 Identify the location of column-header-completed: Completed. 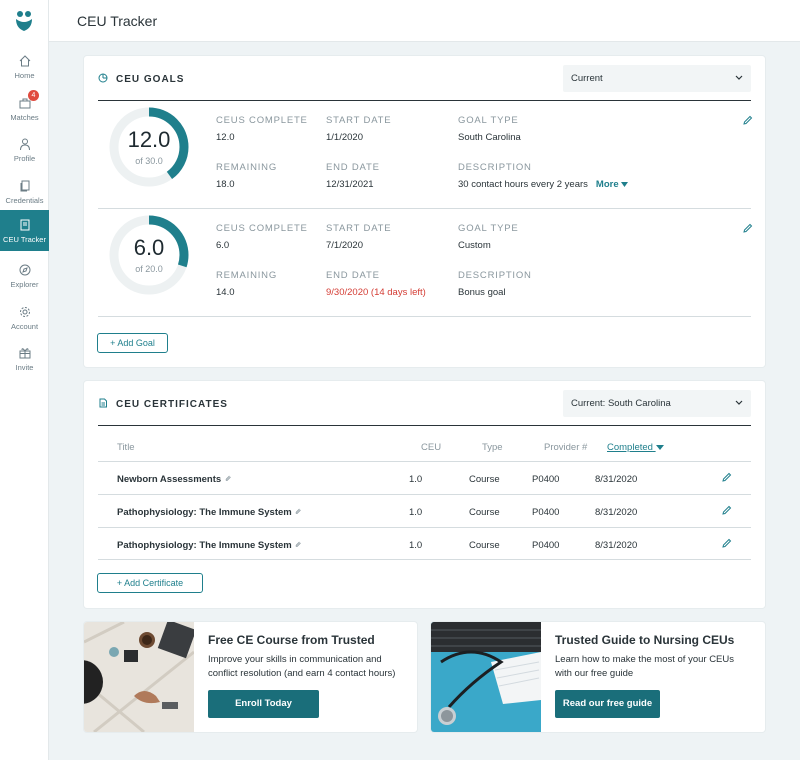
(635, 447).